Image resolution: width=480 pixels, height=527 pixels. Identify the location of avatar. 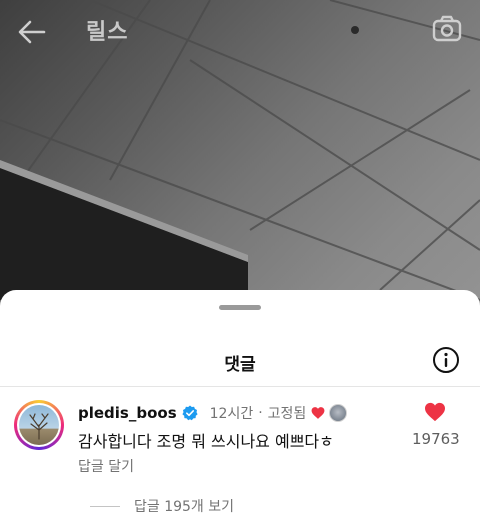
(39, 425).